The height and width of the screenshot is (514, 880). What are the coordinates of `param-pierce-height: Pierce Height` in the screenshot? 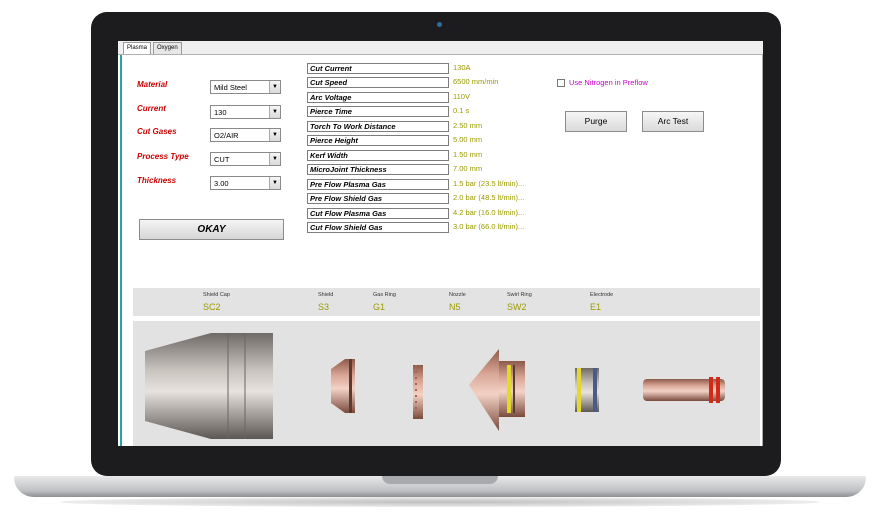 It's located at (378, 140).